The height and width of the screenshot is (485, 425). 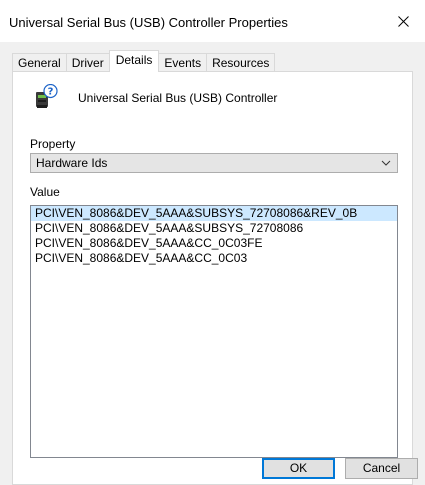 What do you see at coordinates (178, 98) in the screenshot?
I see `device-name: Universal Serial Bus (USB) Controller` at bounding box center [178, 98].